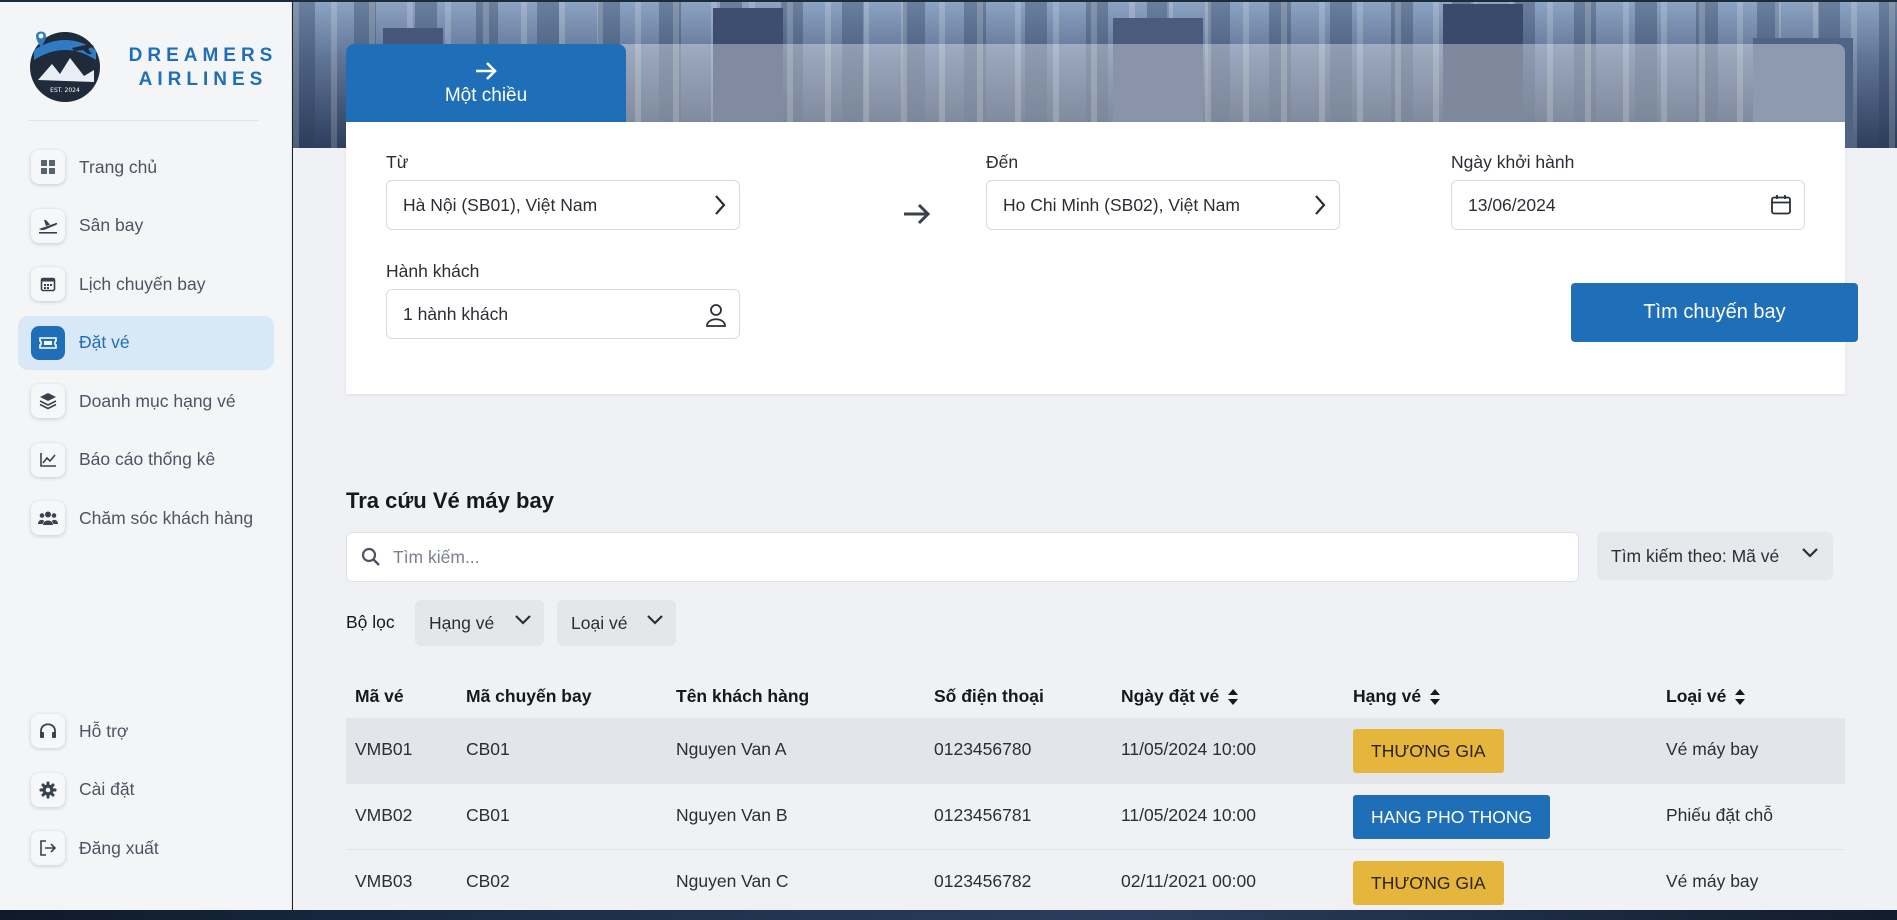 The width and height of the screenshot is (1897, 920). Describe the element at coordinates (48, 789) in the screenshot. I see `gear-icon` at that location.